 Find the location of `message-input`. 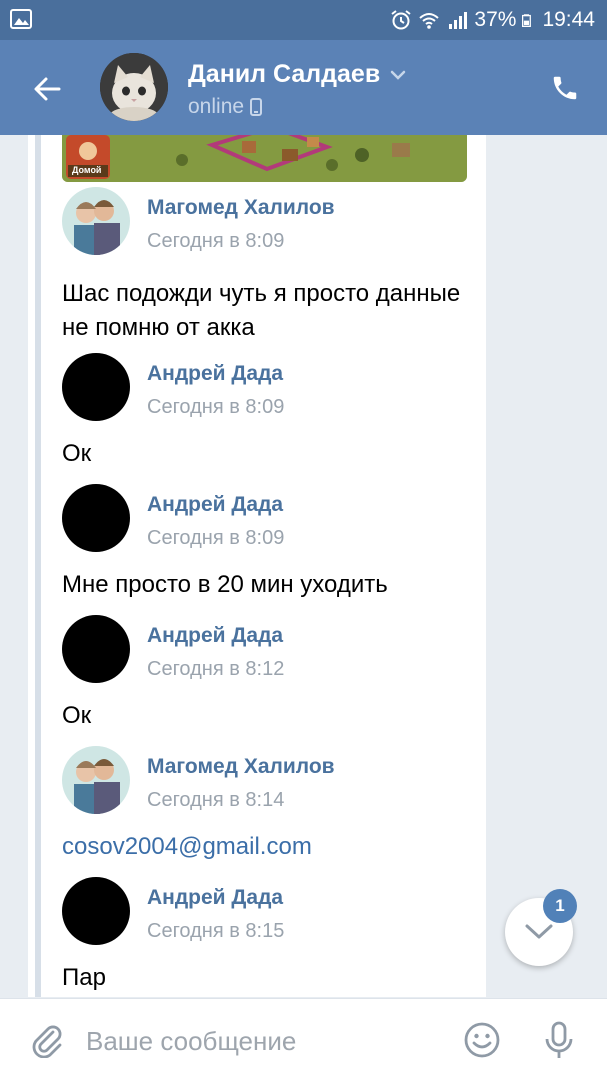

message-input is located at coordinates (261, 1041).